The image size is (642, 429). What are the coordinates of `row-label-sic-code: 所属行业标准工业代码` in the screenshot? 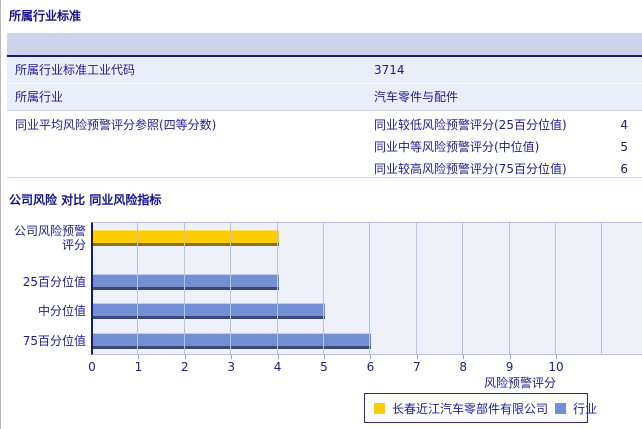 It's located at (75, 70).